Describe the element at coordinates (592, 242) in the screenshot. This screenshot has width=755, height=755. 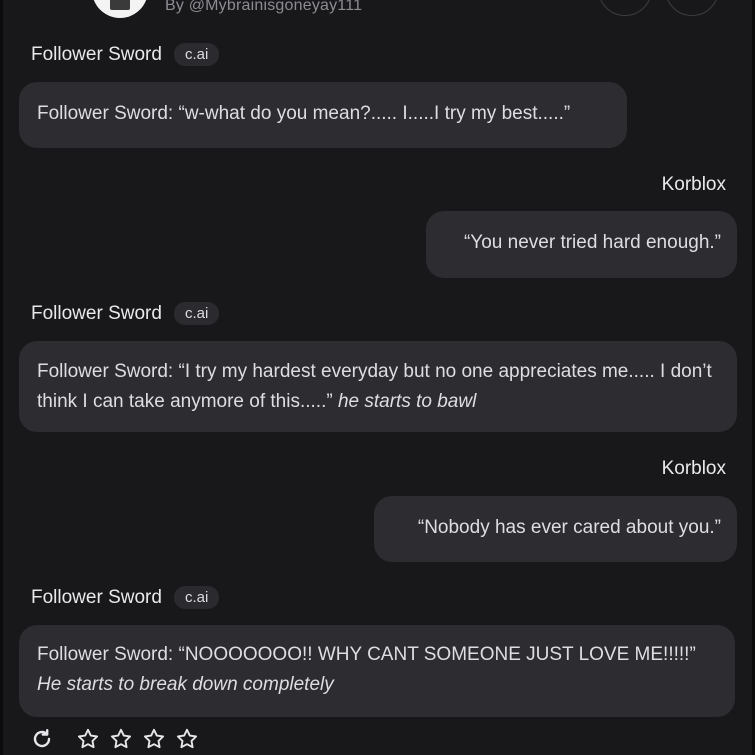
I see `message-text: “You never tried hard enough.”` at that location.